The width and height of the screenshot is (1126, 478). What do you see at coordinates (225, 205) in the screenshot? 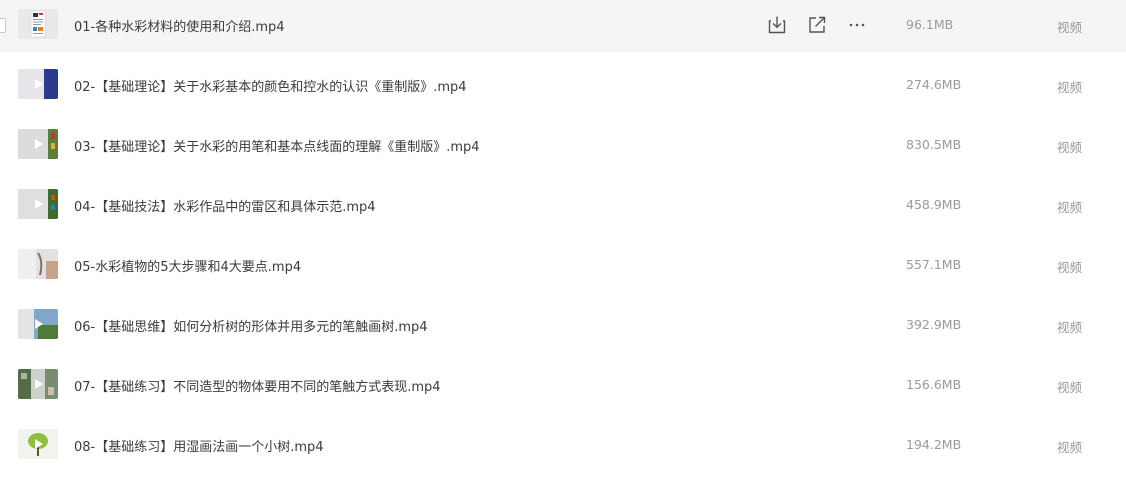
I see `file-name: 04-【基础技法】水彩作品中的雷区和具体示范.mp4` at bounding box center [225, 205].